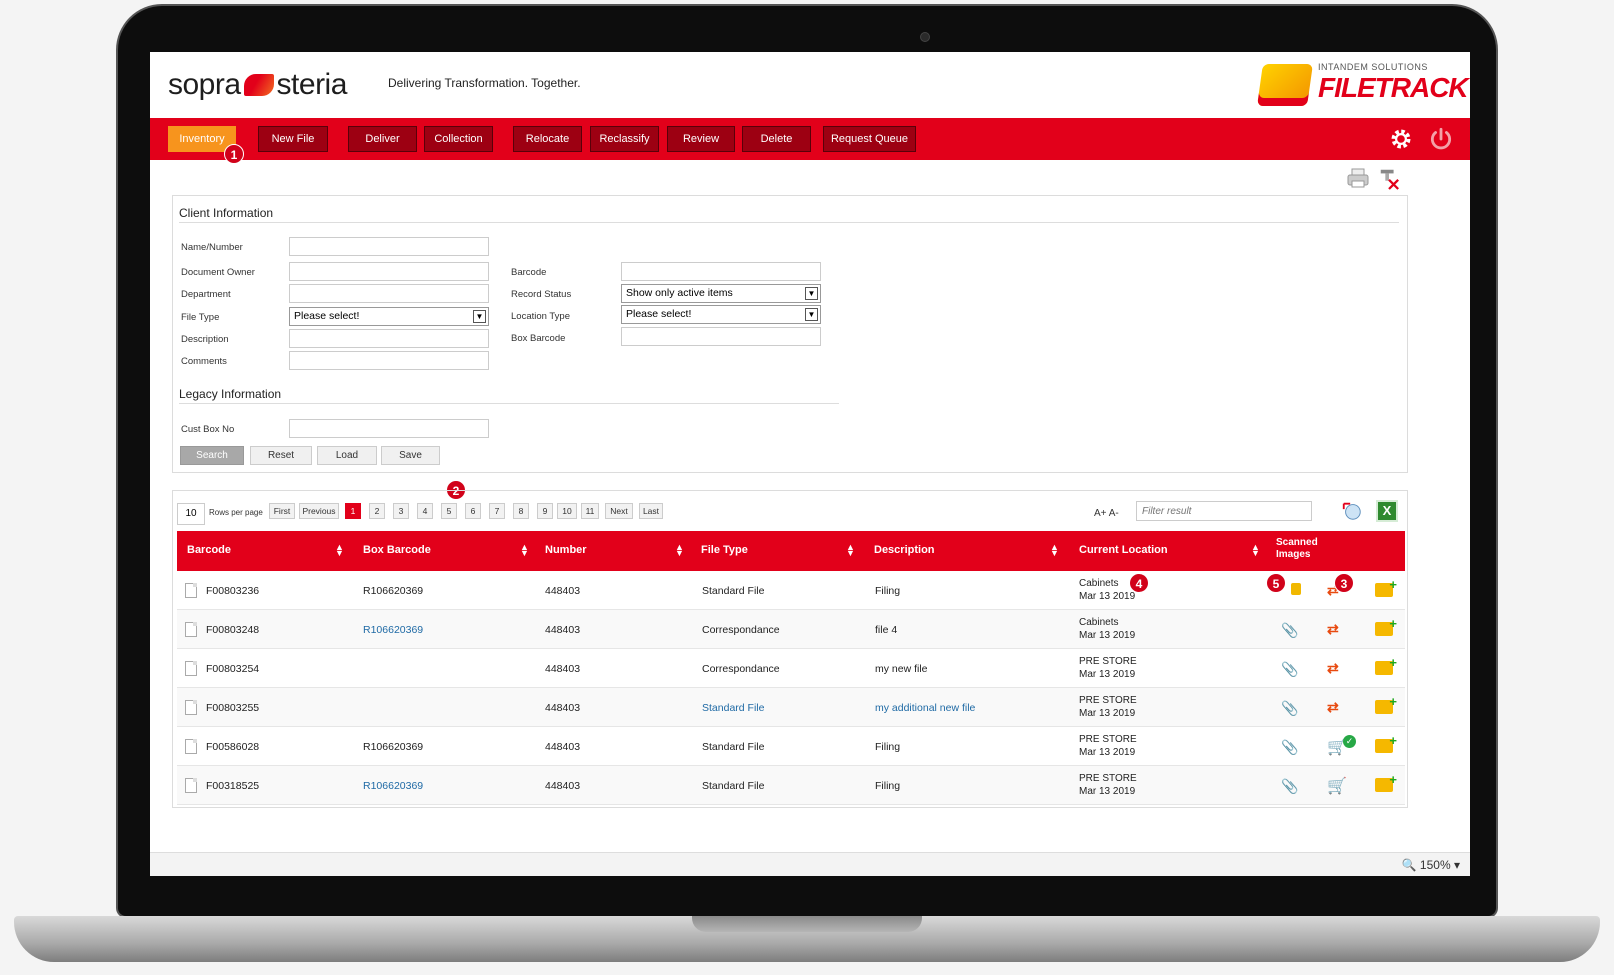 This screenshot has width=1614, height=975. I want to click on col-current-location: Current Location, so click(1123, 550).